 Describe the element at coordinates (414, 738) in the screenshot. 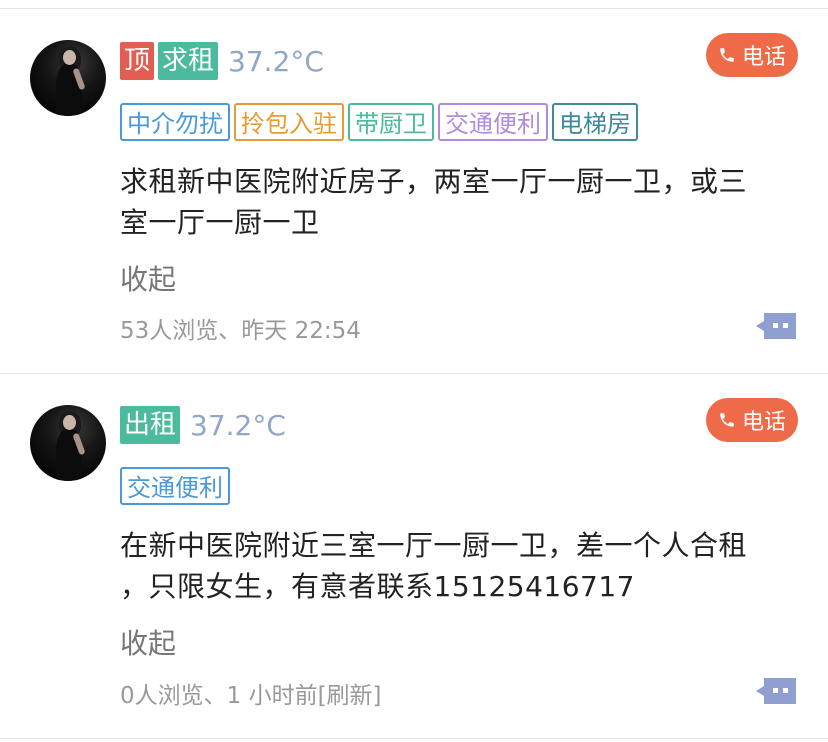

I see `separator` at that location.